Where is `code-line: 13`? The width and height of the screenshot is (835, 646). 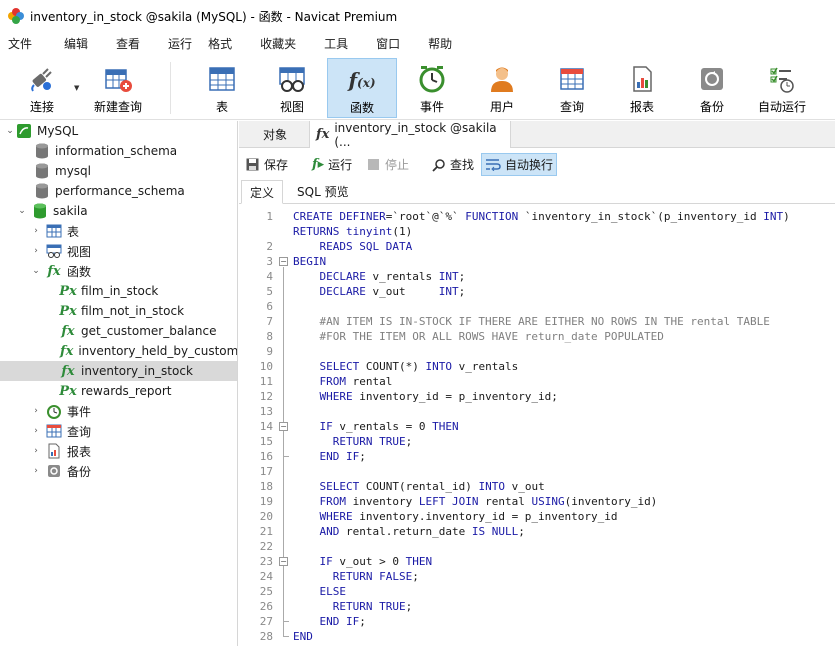 code-line: 13 is located at coordinates (537, 411).